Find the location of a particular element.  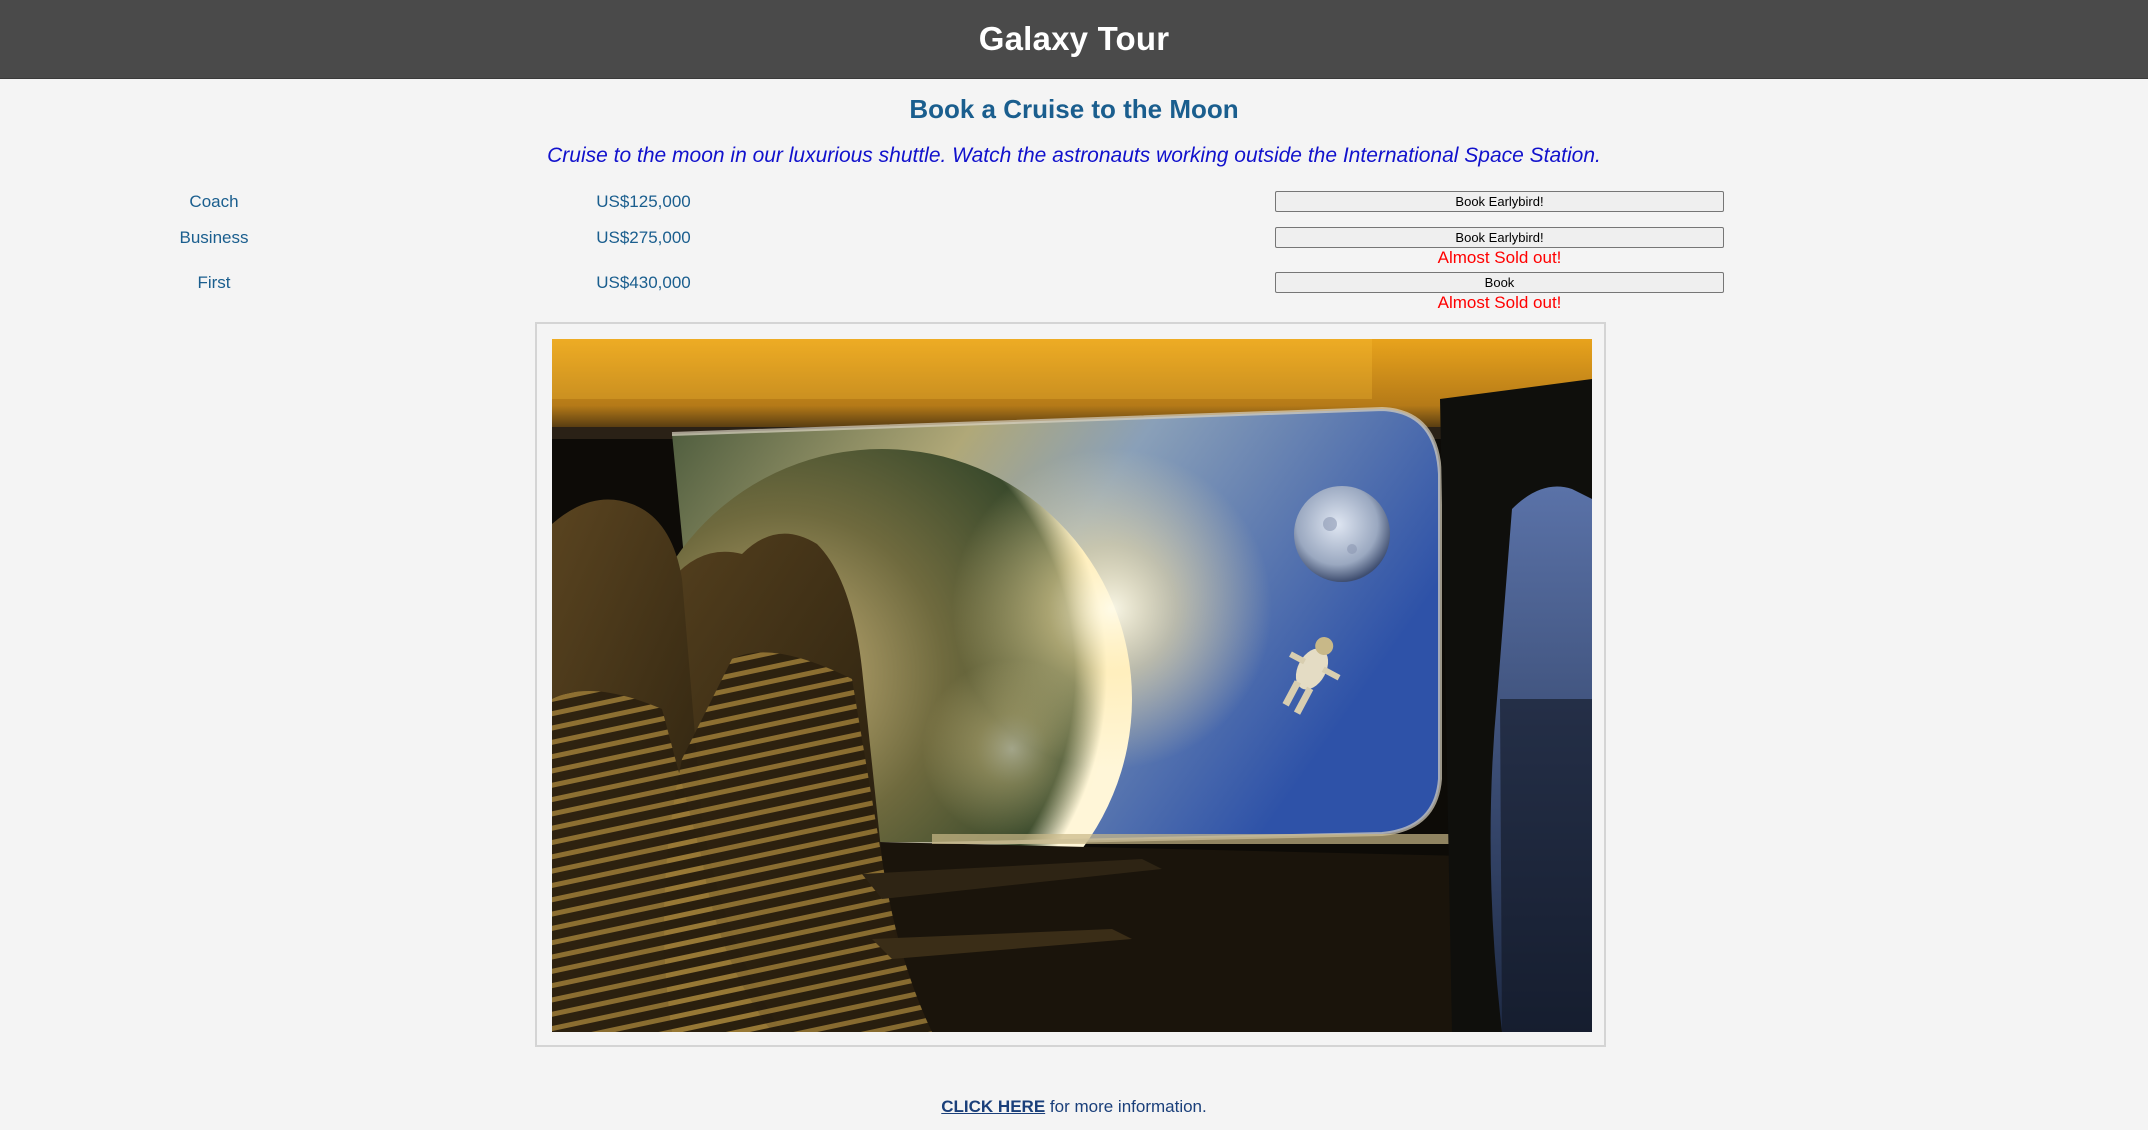

fare-price: US$125,000 is located at coordinates (643, 201).